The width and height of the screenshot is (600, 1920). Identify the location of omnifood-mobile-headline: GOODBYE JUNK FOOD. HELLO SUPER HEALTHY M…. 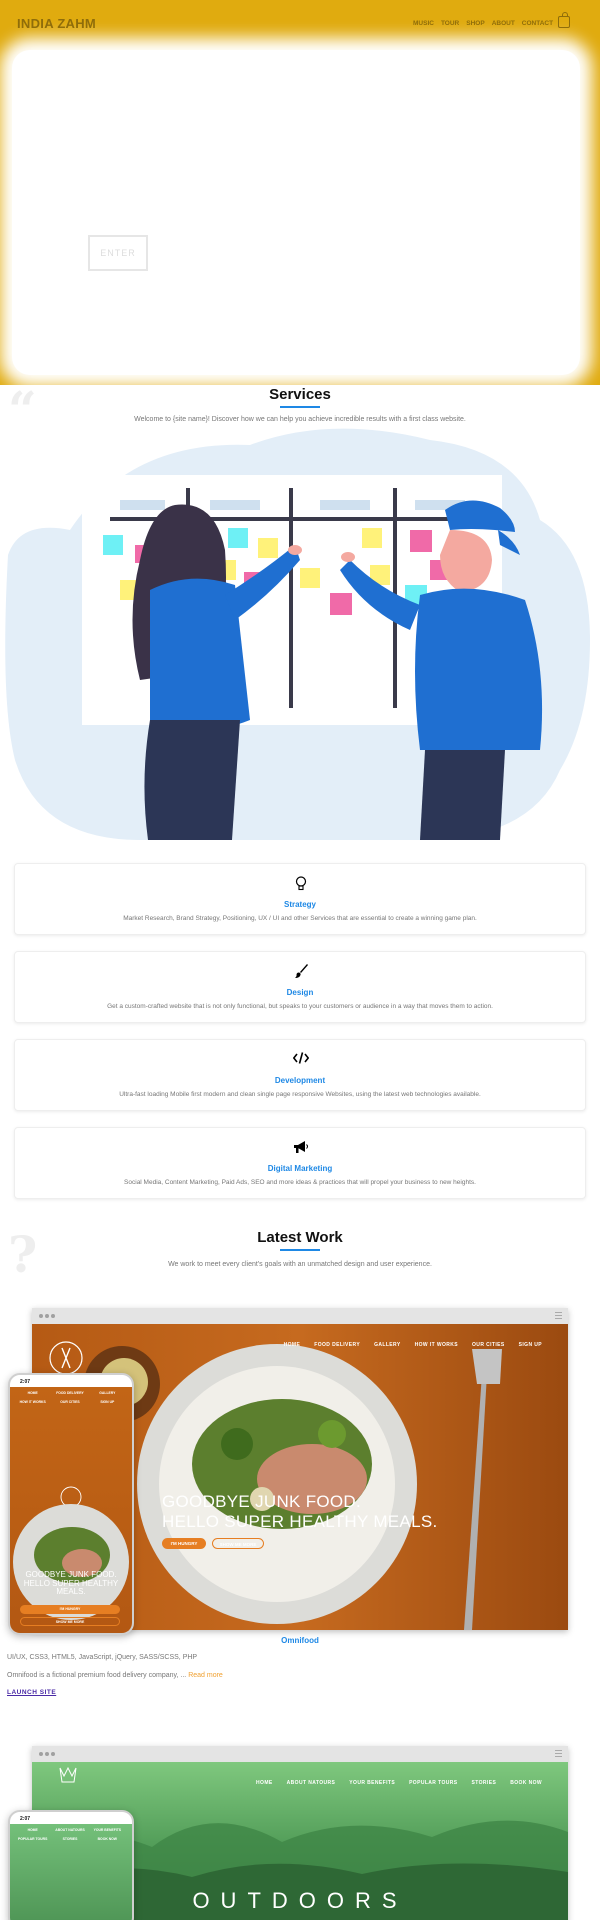
(71, 1583).